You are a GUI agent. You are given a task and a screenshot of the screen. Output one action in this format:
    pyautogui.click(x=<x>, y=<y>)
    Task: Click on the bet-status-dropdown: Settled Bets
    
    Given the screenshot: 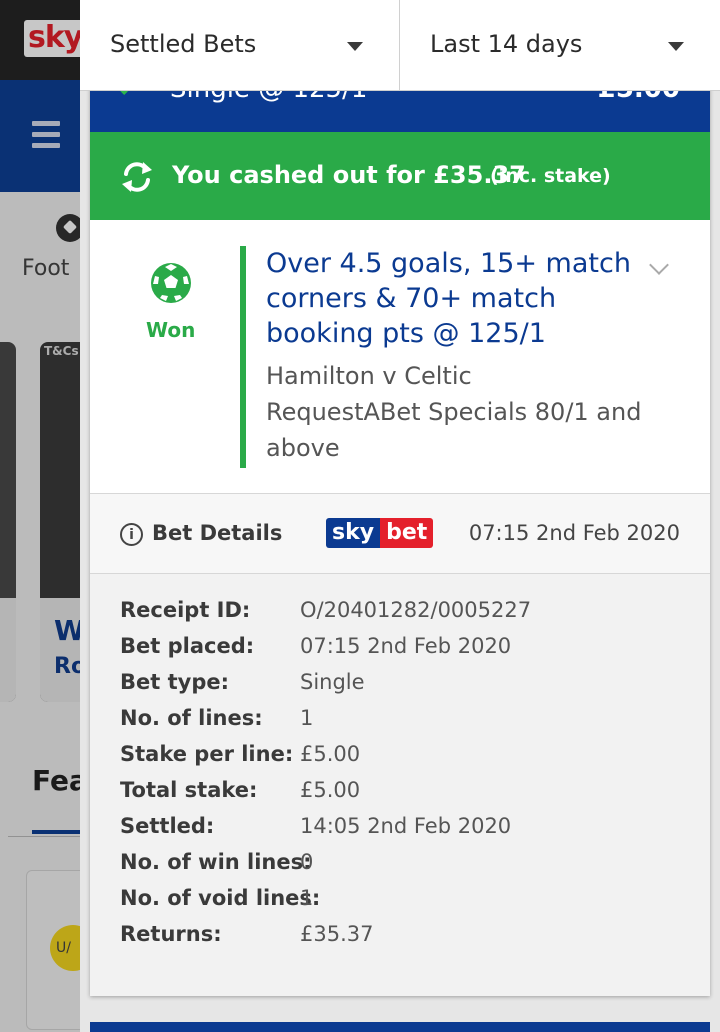 What is the action you would take?
    pyautogui.click(x=240, y=45)
    